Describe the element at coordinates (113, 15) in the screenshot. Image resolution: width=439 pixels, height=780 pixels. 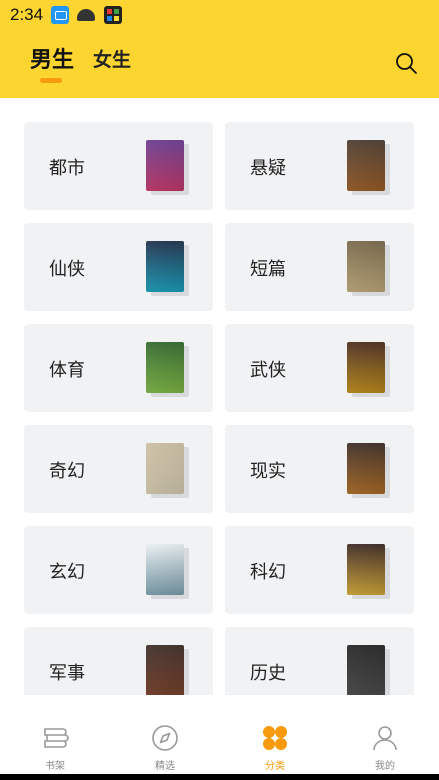
I see `app-grid-icon` at that location.